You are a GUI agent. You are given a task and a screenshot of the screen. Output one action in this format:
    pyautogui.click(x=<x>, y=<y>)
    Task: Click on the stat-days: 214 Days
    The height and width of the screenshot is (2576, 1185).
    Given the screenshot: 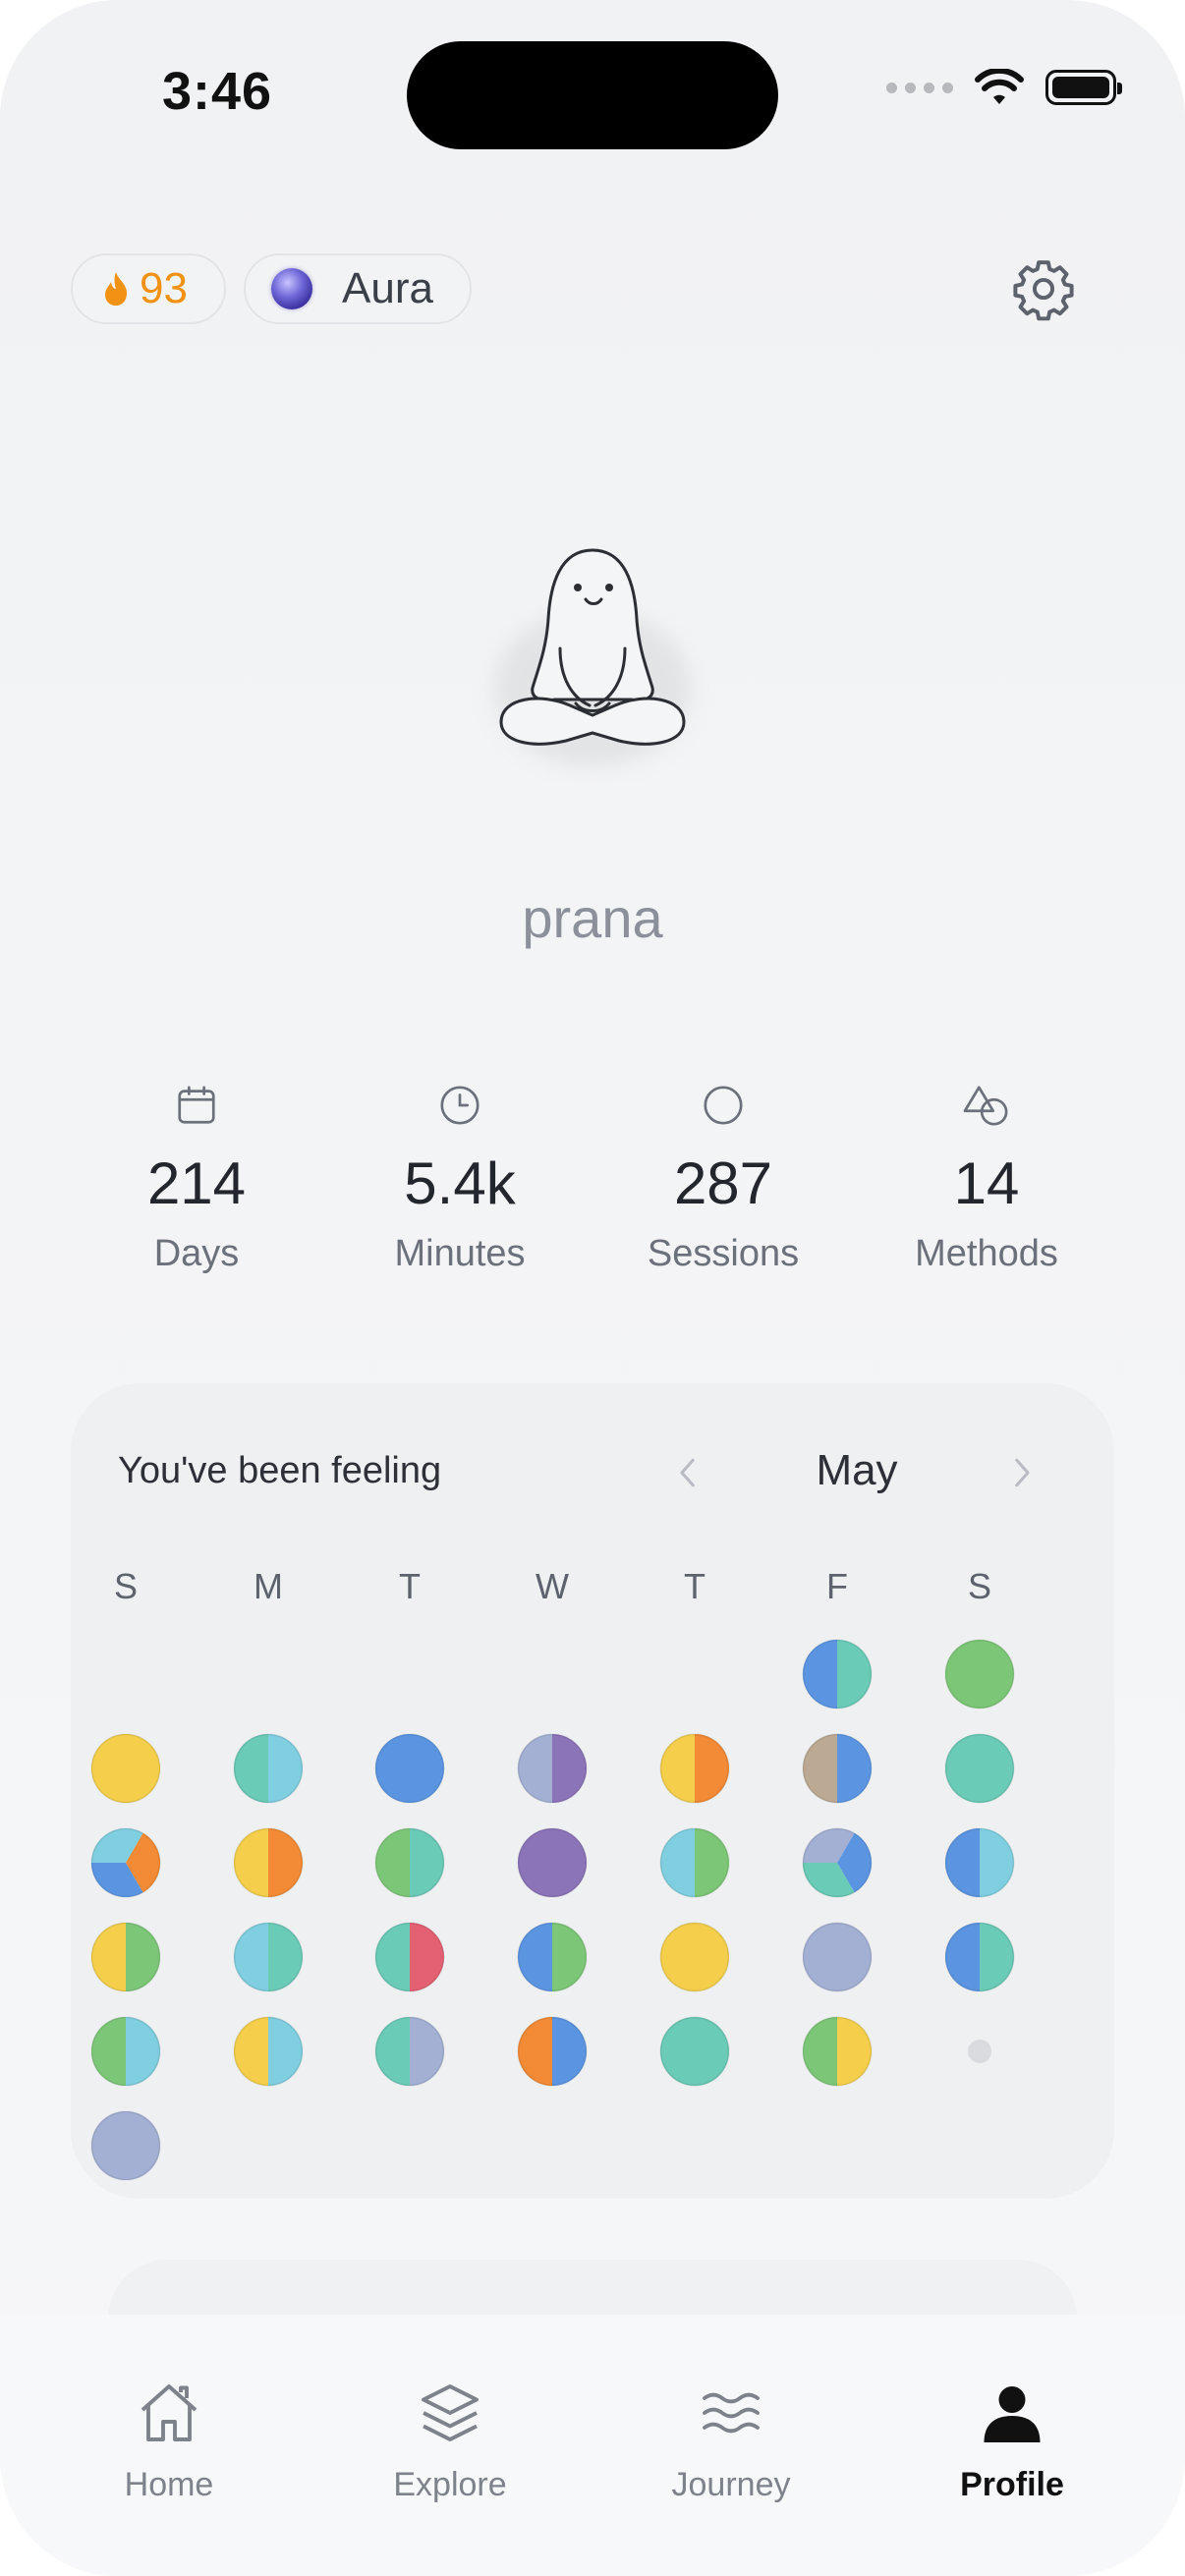 What is the action you would take?
    pyautogui.click(x=197, y=1178)
    